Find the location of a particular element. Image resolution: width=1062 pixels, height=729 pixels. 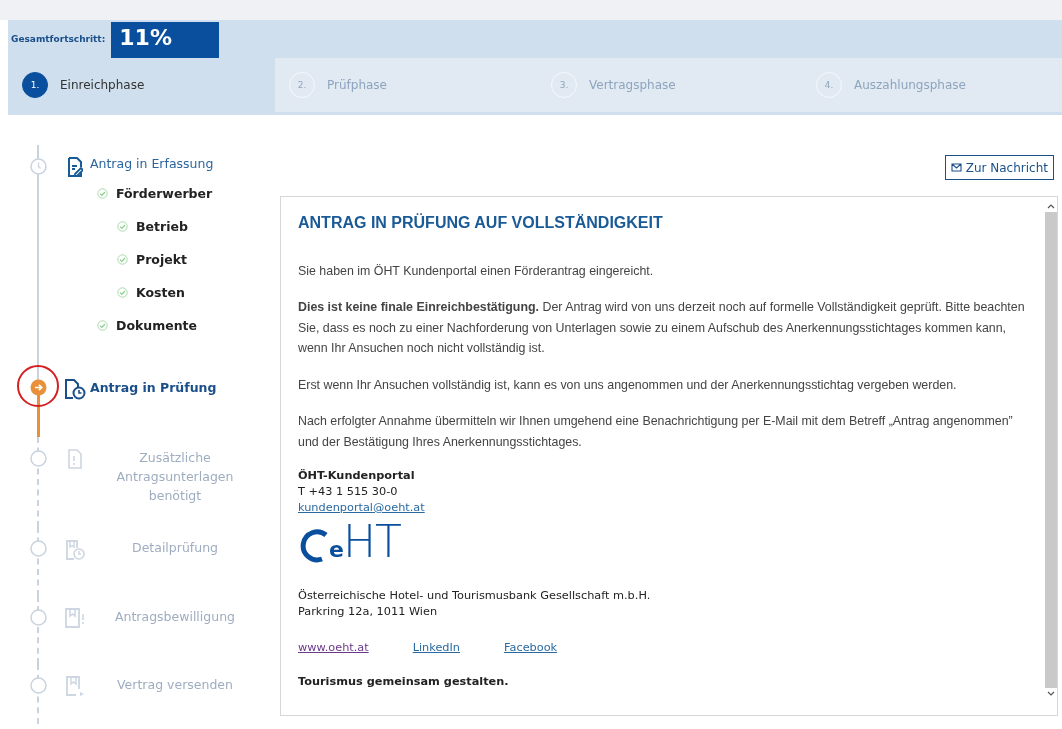

message-paragraph: Dies ist keine finale Einreichbestätigung. Der Antrag wird von uns derzeit noch auf formelle Vollständigkeit geprüft. Bitte beachten Sie, dass es noch zu einer Nachforderung von Unterlagen sowie zu einem Aufschub des Anerkennungsstichtages kommen kann, wenn Ihr Ansuchen noch nicht vollständig ist. is located at coordinates (662, 328).